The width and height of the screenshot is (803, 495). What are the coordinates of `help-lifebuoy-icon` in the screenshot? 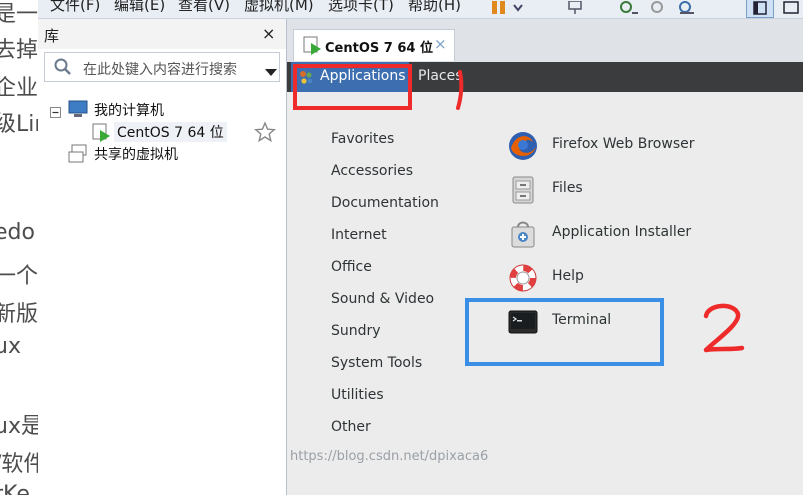 It's located at (523, 278).